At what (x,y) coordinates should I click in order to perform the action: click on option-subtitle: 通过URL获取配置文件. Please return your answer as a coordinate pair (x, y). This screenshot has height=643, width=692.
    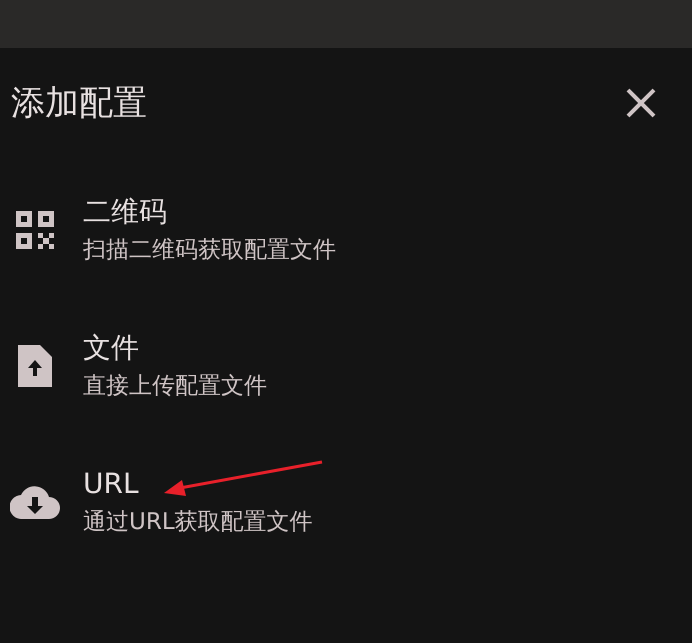
    Looking at the image, I should click on (198, 522).